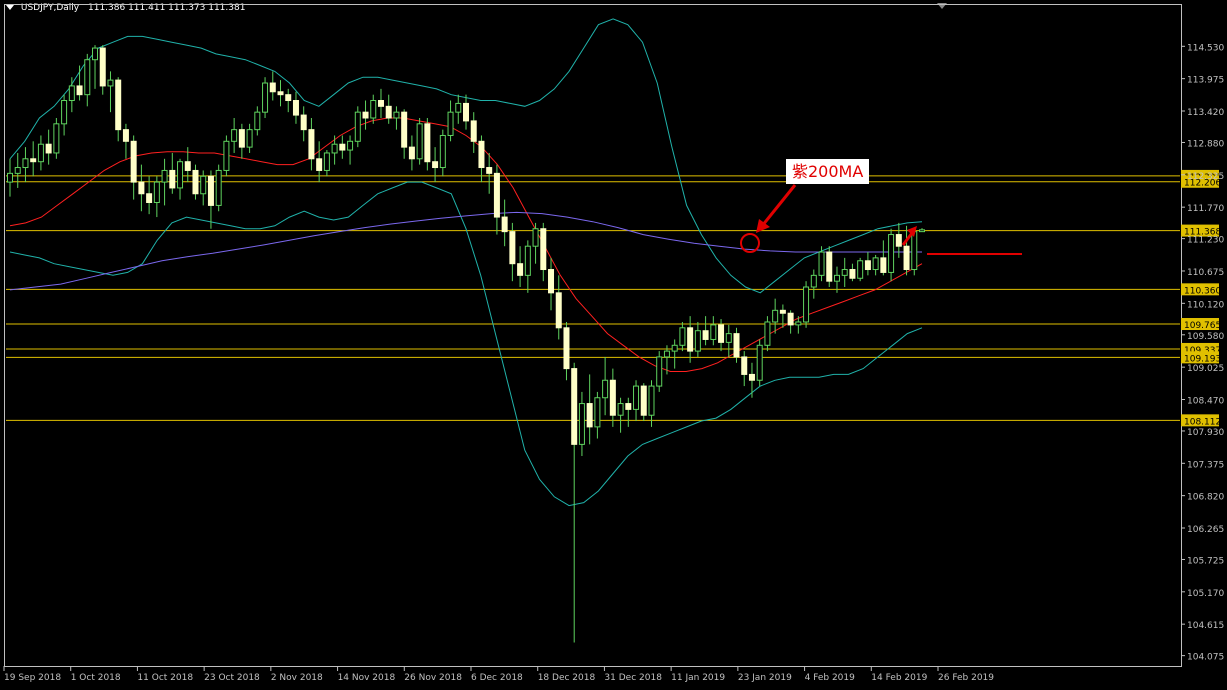  I want to click on y-tick-label: 112.325, so click(1205, 177).